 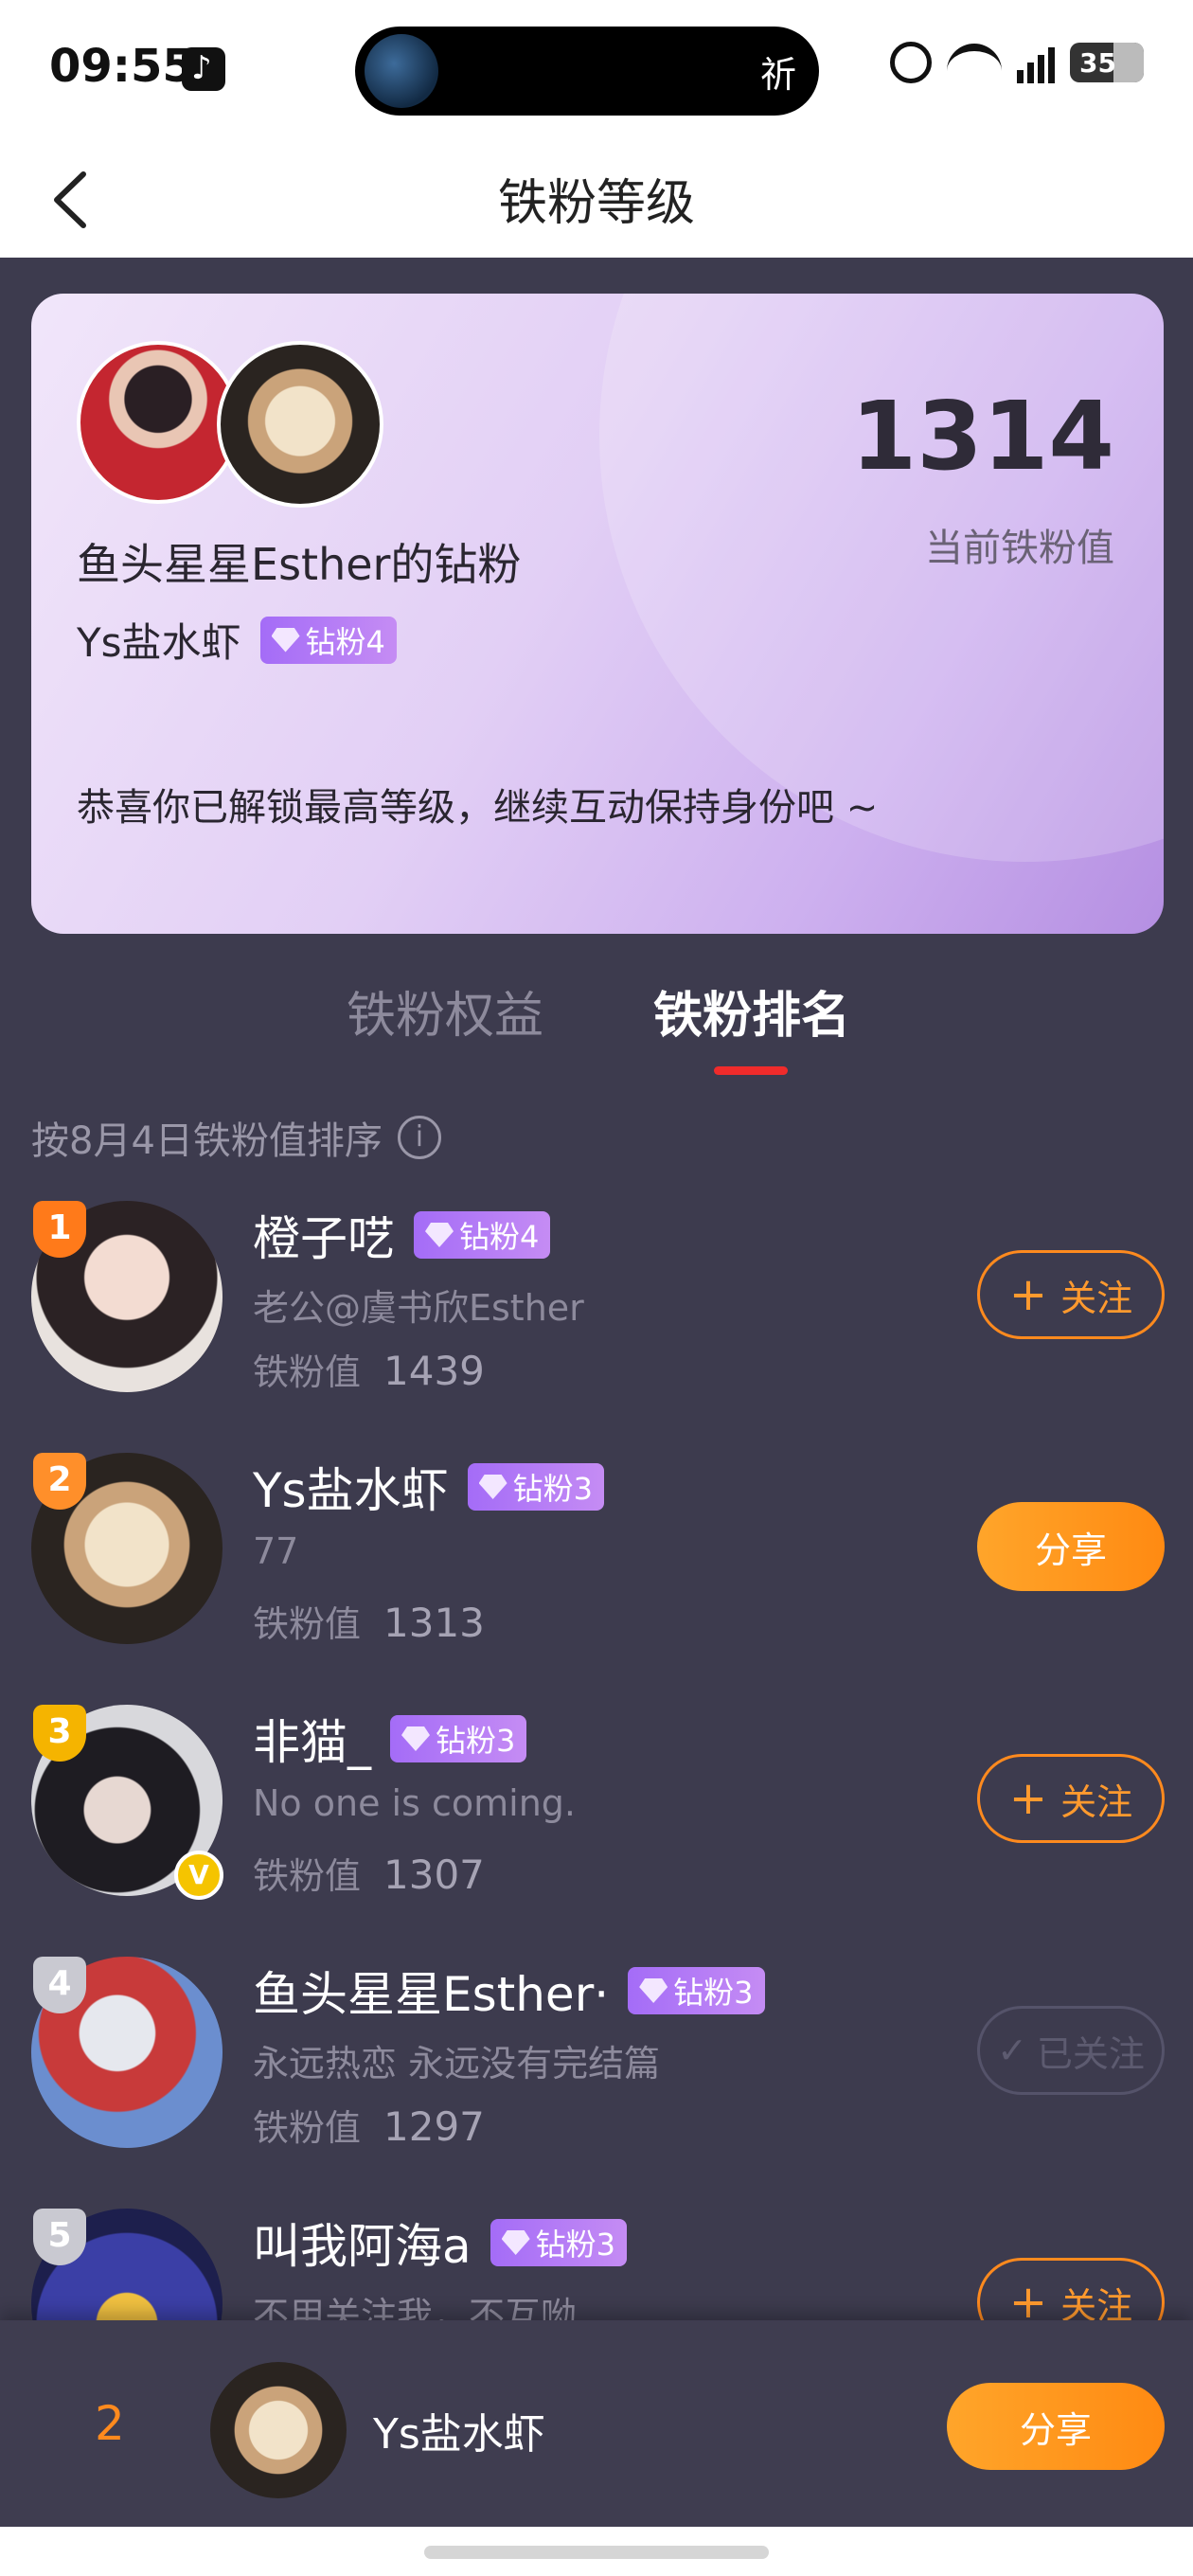 I want to click on home-indicator, so click(x=596, y=2552).